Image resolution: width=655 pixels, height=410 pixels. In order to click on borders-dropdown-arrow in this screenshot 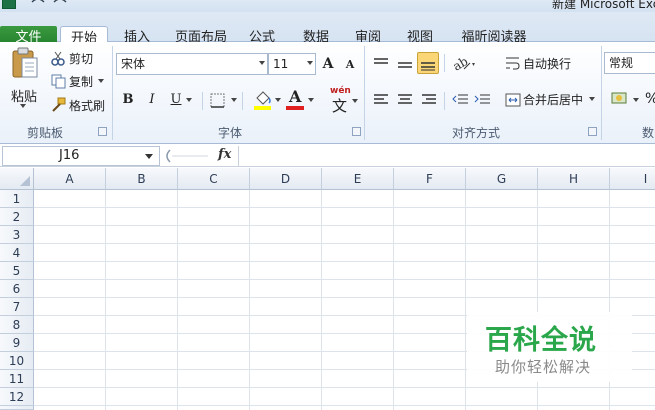, I will do `click(234, 100)`.